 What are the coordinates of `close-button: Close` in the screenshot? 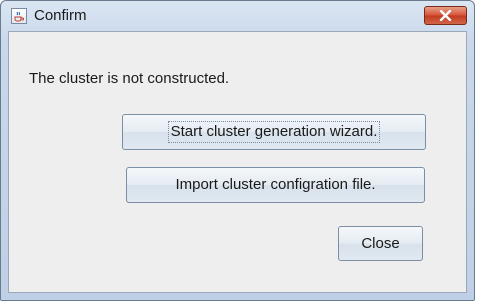 It's located at (380, 243).